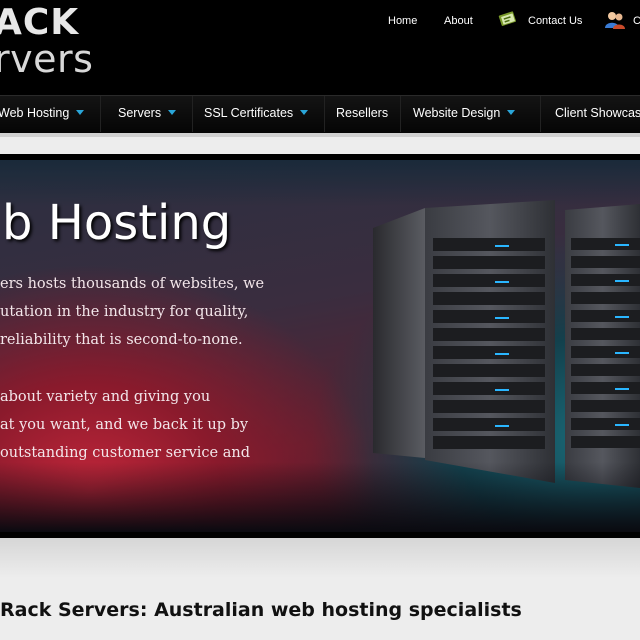 The height and width of the screenshot is (640, 640). What do you see at coordinates (47, 59) in the screenshot?
I see `logo-line-2: rvers` at bounding box center [47, 59].